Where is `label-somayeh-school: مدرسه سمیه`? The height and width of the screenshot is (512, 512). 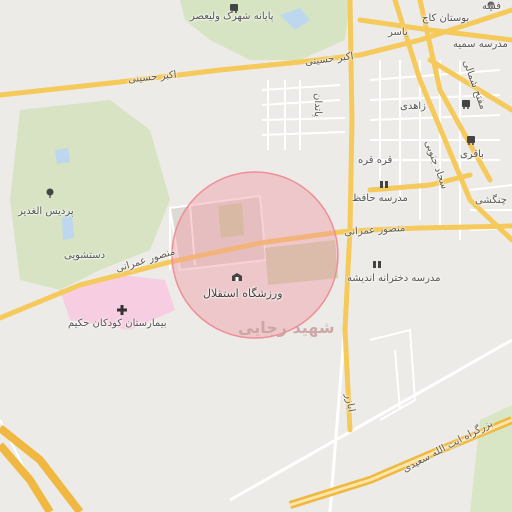
label-somayeh-school: مدرسه سمیه is located at coordinates (480, 45).